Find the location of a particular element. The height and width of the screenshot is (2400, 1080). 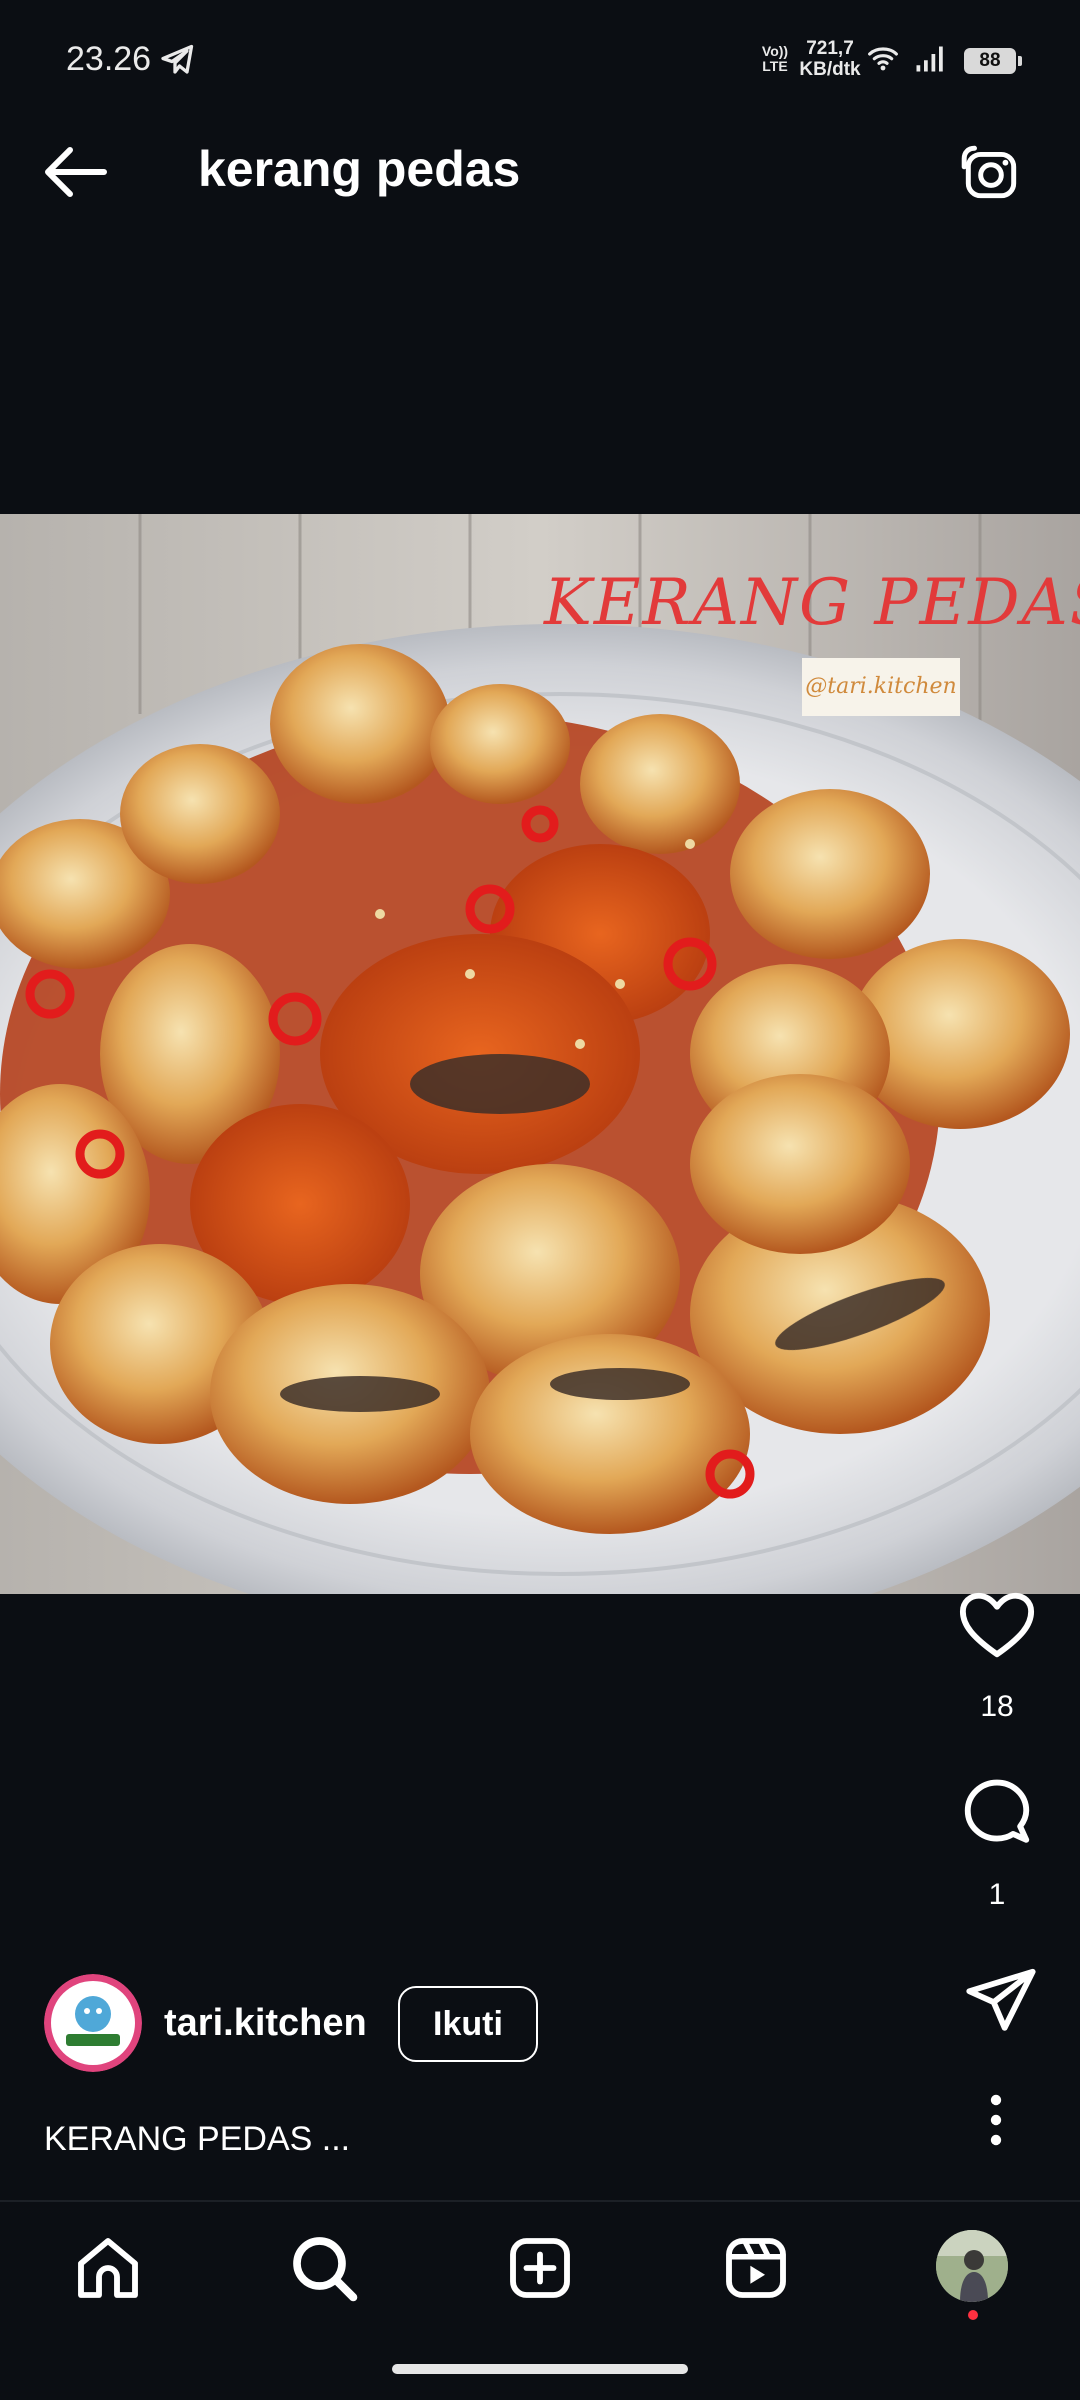

comment-count: 1 is located at coordinates (997, 1894).